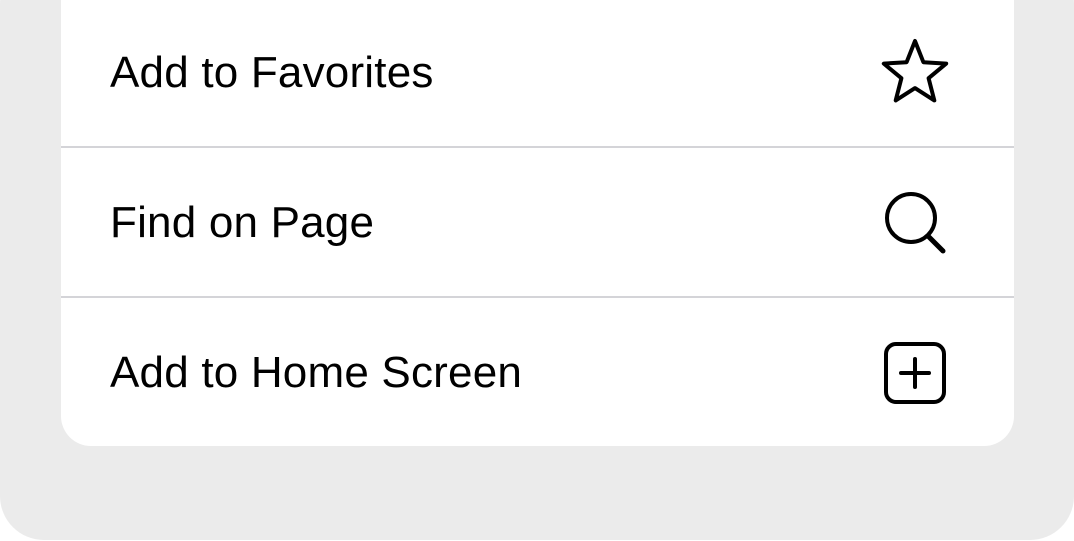  Describe the element at coordinates (272, 72) in the screenshot. I see `add-to-favorites-label: Add to Favorites` at that location.